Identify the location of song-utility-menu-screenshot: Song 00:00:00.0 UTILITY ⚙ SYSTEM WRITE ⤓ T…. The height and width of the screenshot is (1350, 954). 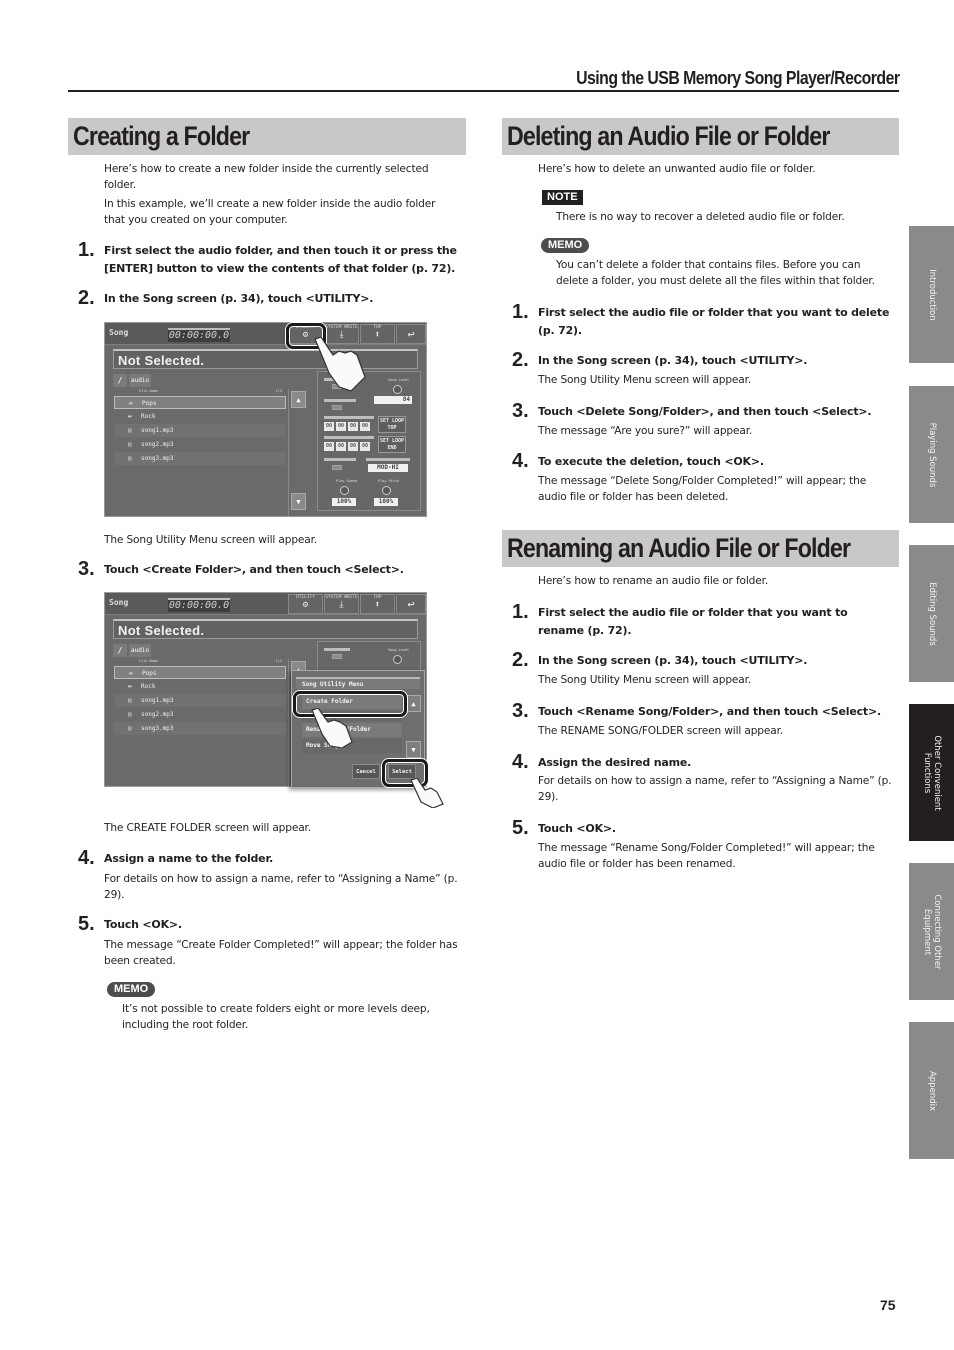
(274, 700).